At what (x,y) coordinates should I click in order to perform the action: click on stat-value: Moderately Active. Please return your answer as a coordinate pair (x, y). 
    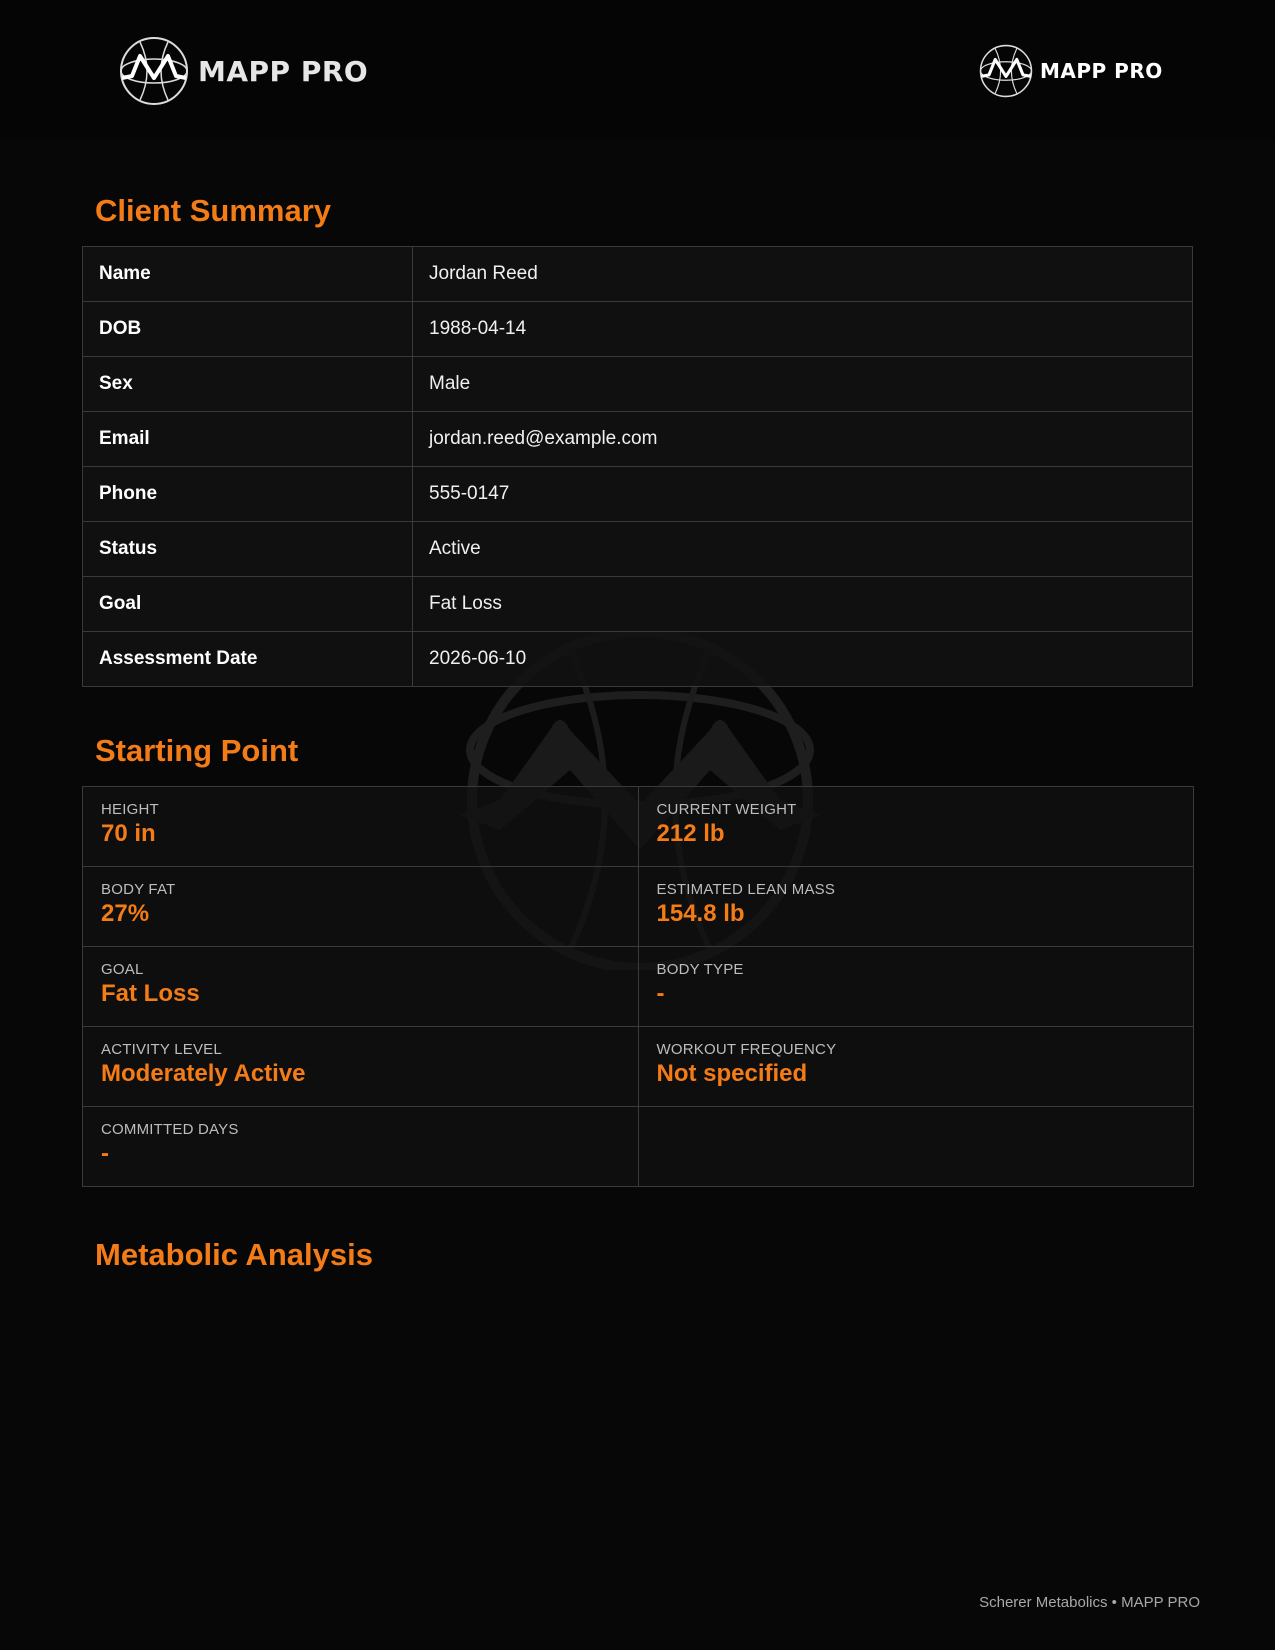
    Looking at the image, I should click on (203, 1073).